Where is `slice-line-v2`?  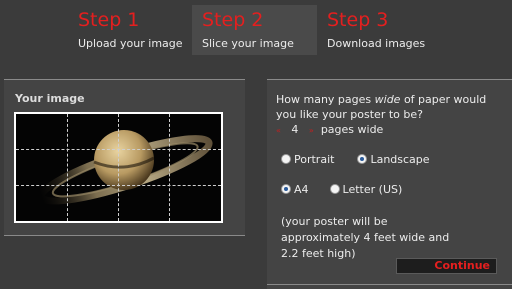
slice-line-v2 is located at coordinates (118, 167).